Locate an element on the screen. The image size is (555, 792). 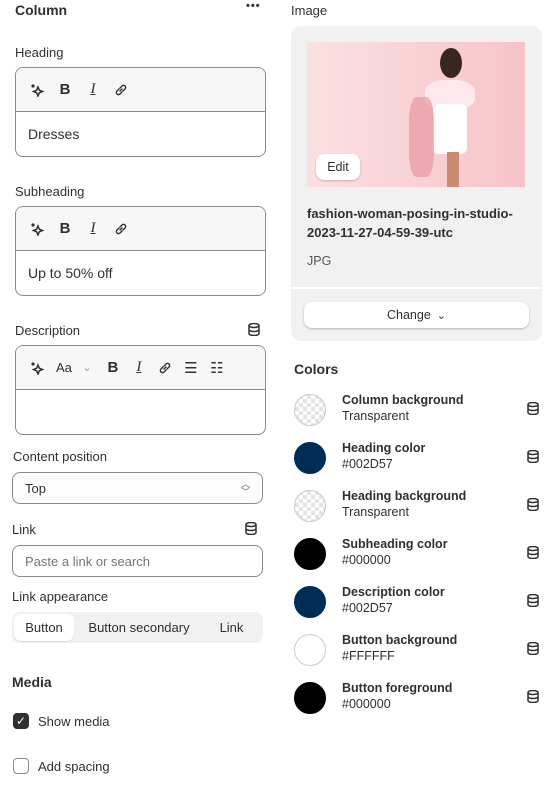
color-name: Button background is located at coordinates (400, 640).